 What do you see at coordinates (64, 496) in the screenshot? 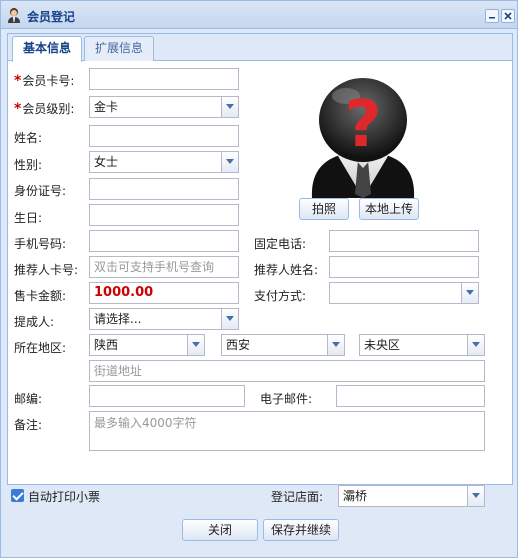
I see `auto-print-label: 自动打印小票` at bounding box center [64, 496].